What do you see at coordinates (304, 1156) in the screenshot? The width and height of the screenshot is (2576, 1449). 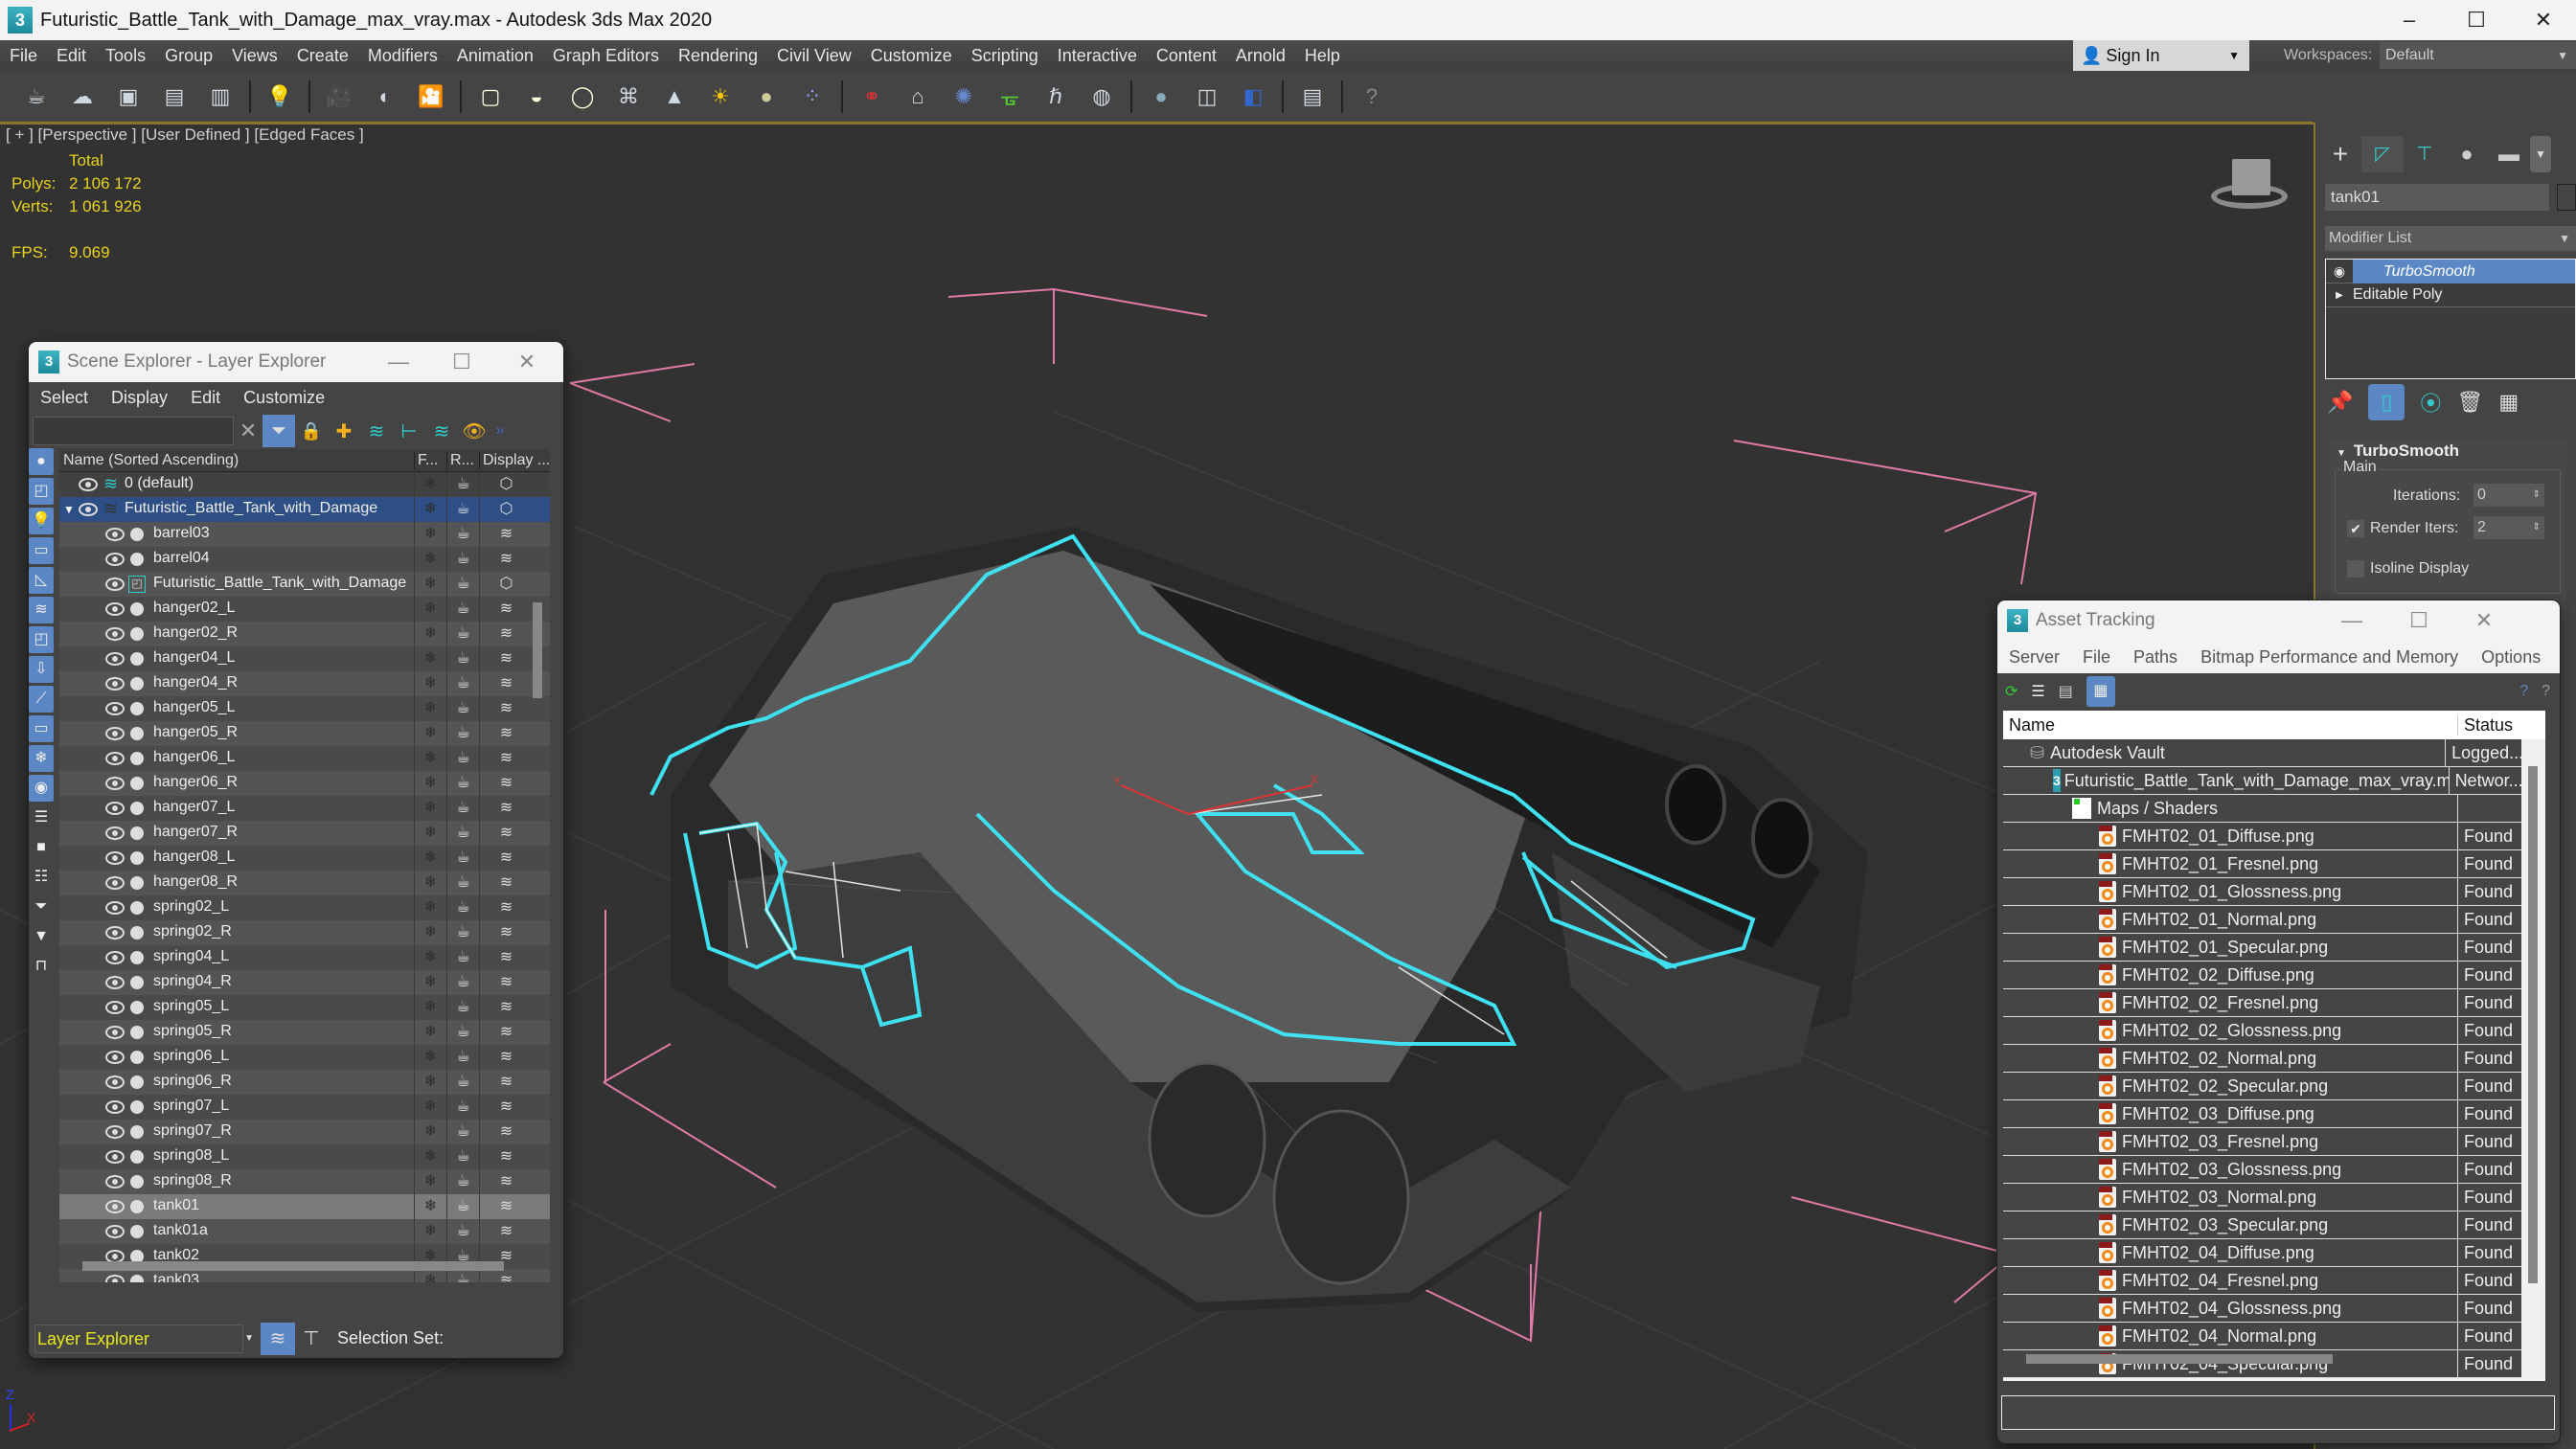 I see `object-row: spring08_L ❄ ☕ ≋` at bounding box center [304, 1156].